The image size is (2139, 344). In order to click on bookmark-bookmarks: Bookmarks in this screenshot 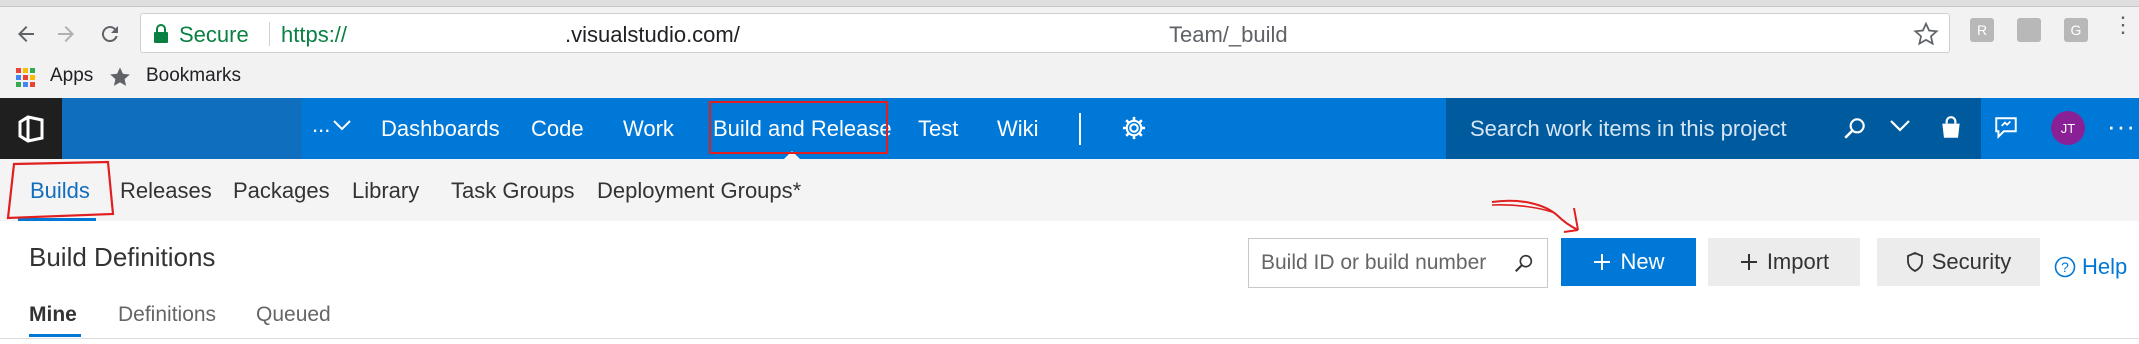, I will do `click(193, 76)`.